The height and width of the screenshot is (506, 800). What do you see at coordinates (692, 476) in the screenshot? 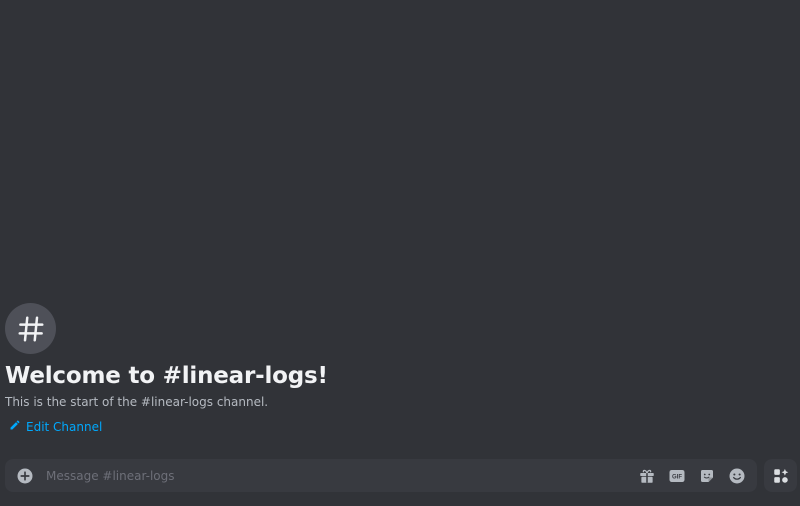
I see `composer-buttons: GIF` at bounding box center [692, 476].